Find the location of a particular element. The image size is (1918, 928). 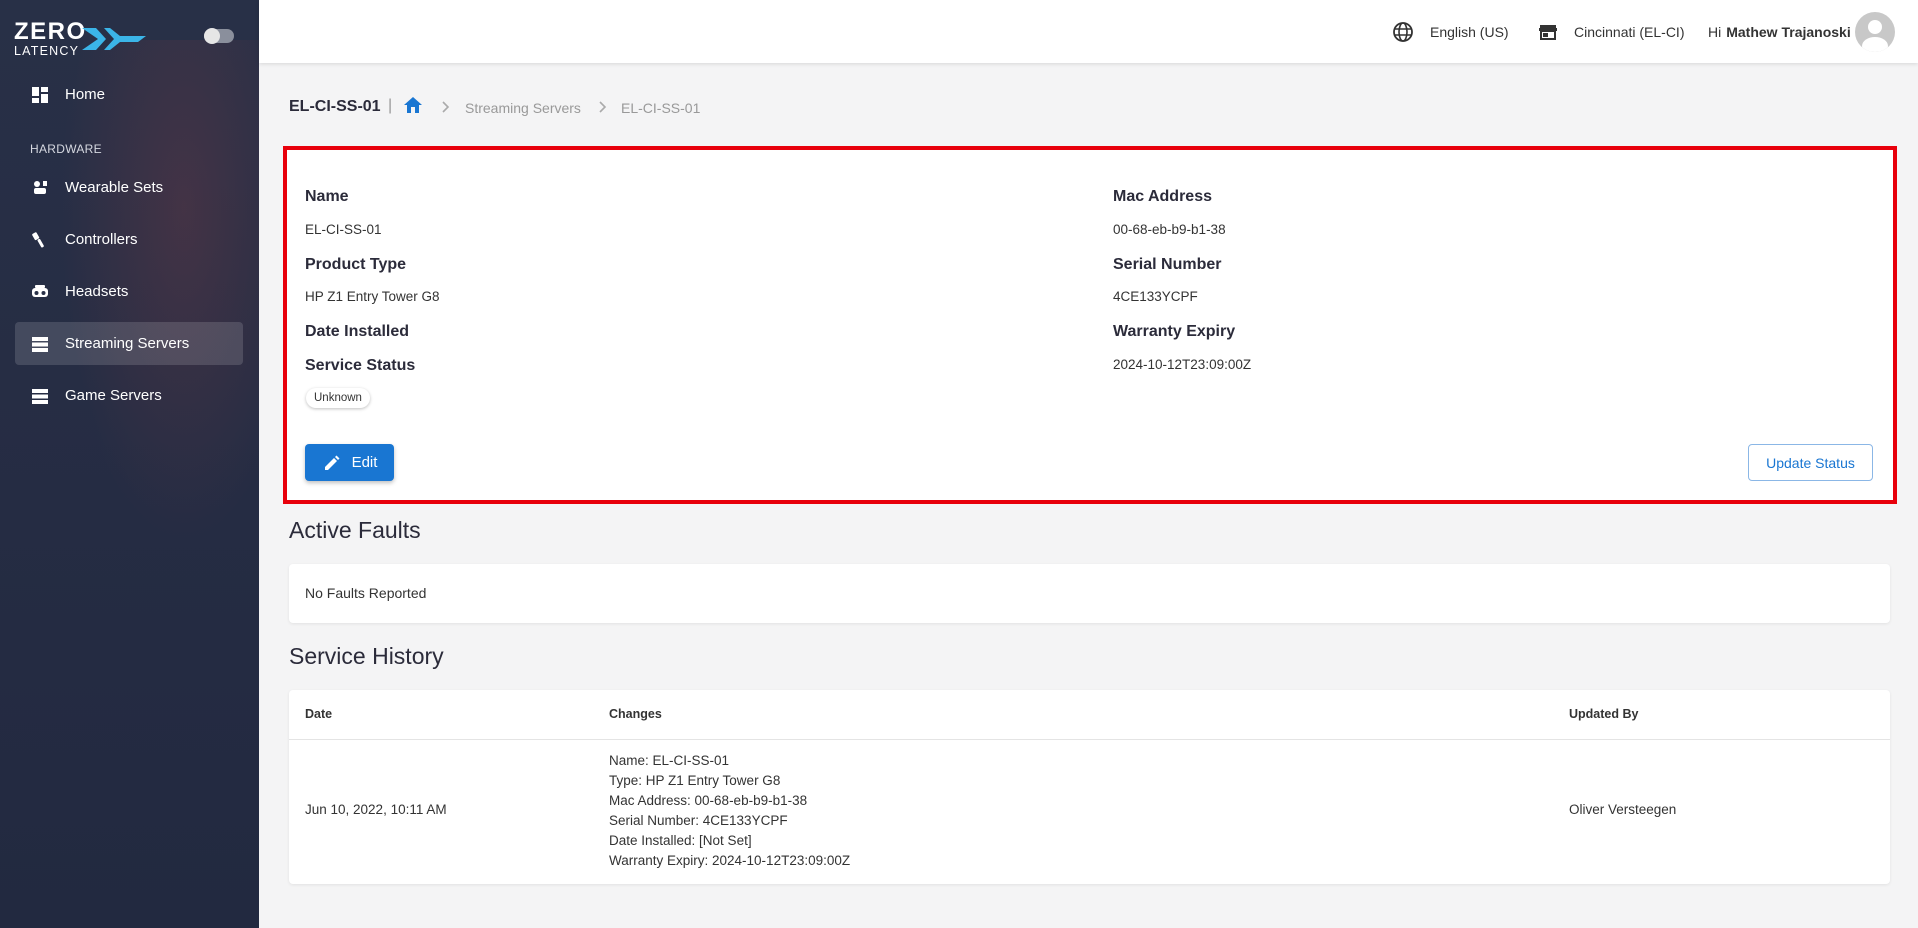

status-badge: Unknown is located at coordinates (338, 398).